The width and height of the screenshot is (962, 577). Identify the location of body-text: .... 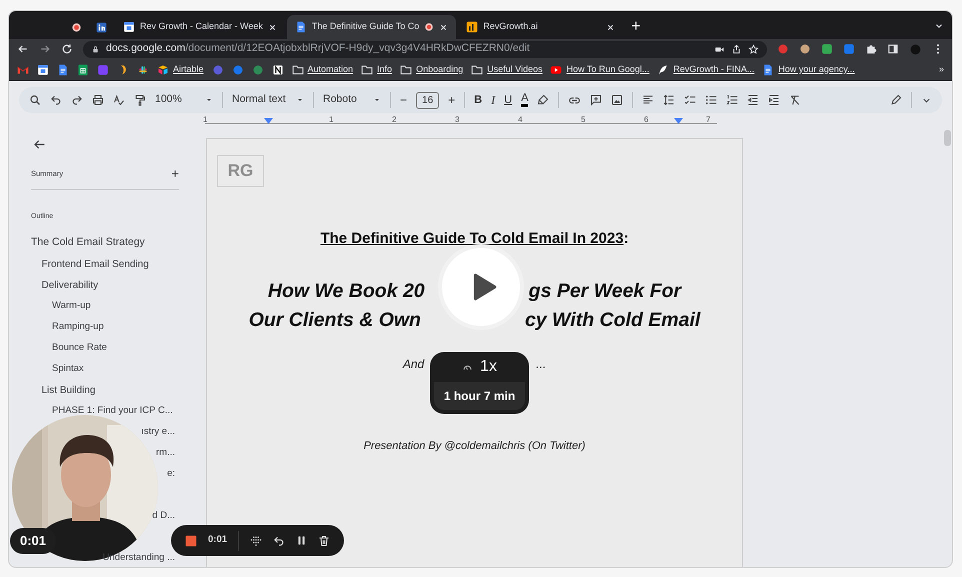
(541, 364).